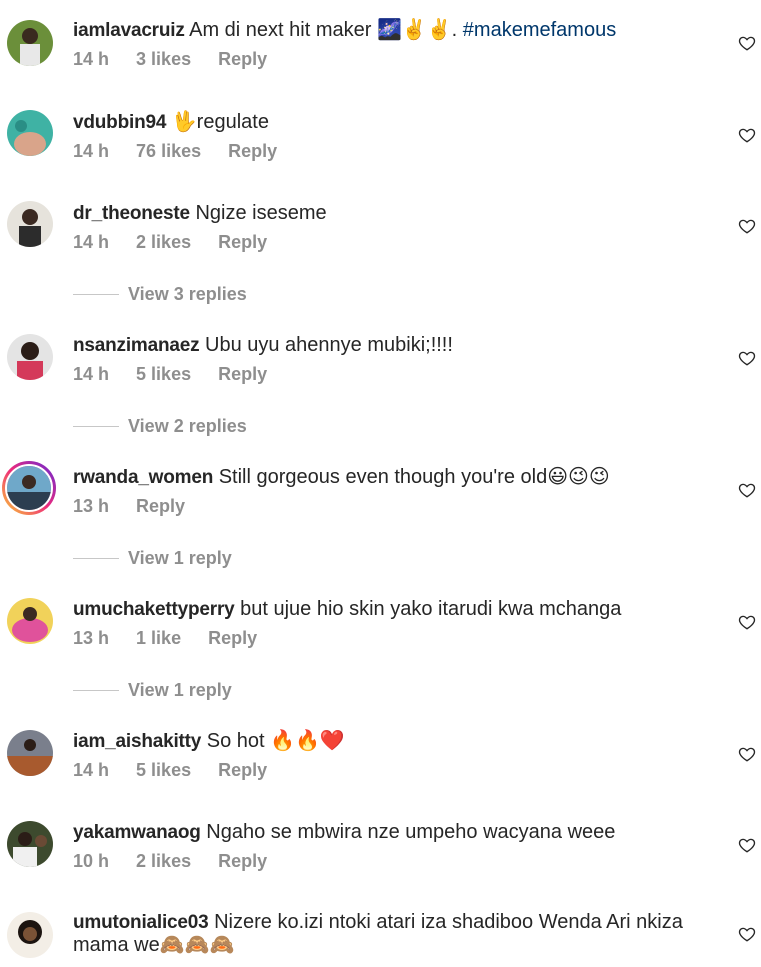  What do you see at coordinates (326, 30) in the screenshot?
I see `comment-text: Am di next hit maker 🌌✌️✌️.` at bounding box center [326, 30].